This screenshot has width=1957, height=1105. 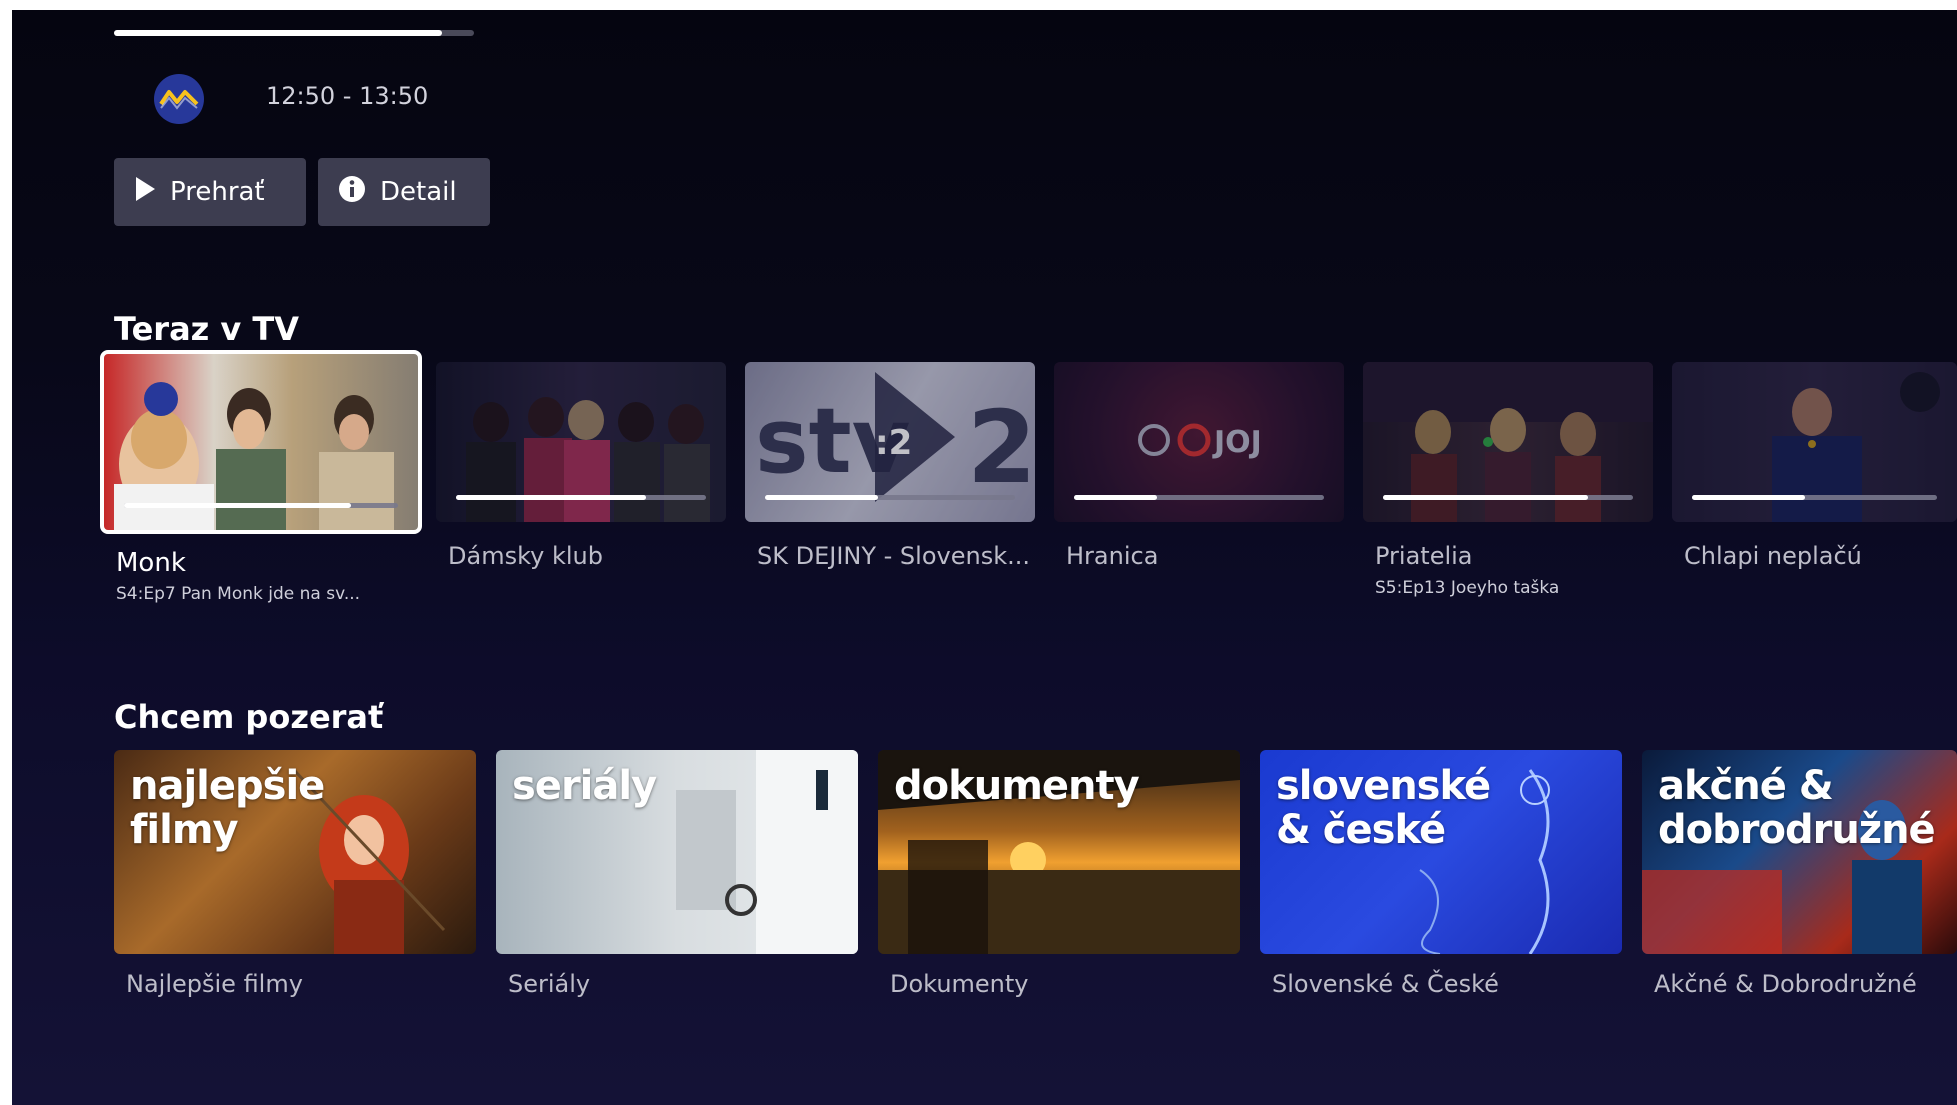 What do you see at coordinates (890, 442) in the screenshot?
I see `tv-card-sk-dejiny: stv :2 2` at bounding box center [890, 442].